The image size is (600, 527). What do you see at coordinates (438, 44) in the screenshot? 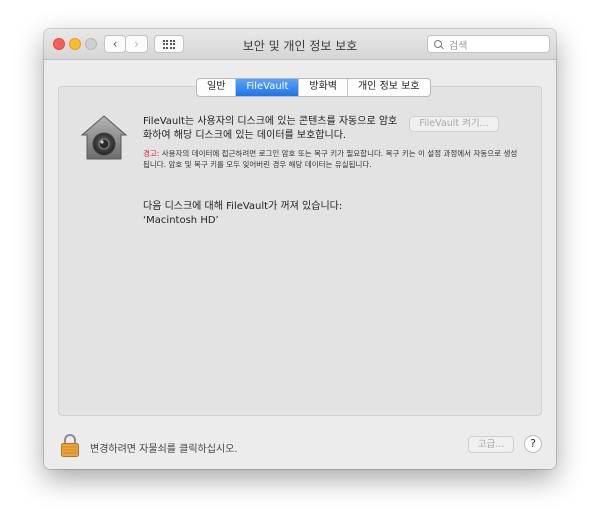
I see `search-icon` at bounding box center [438, 44].